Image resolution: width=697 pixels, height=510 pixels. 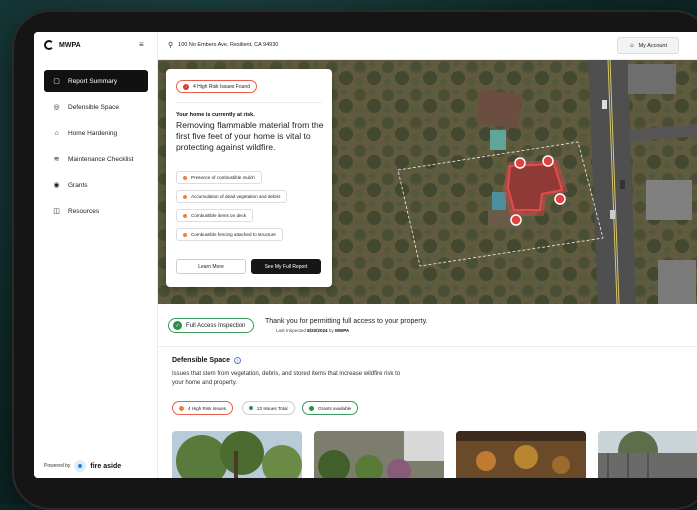 I want to click on sidebar-item-resources: ◫ Resources, so click(x=96, y=211).